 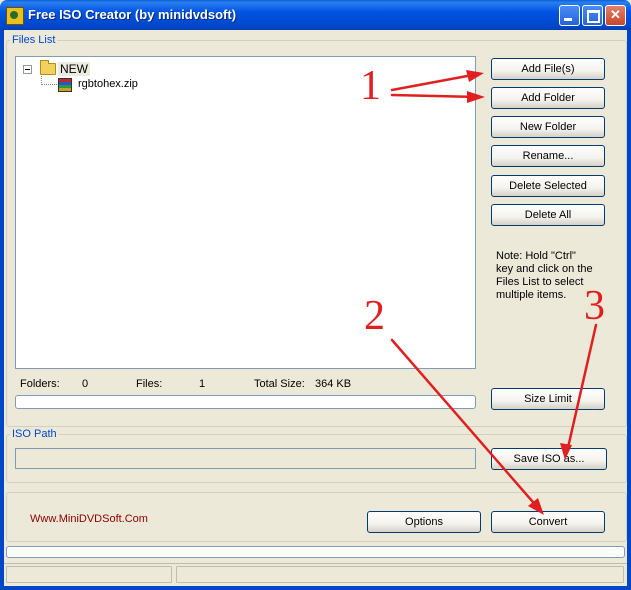 I want to click on delete-all-button: Delete All, so click(x=548, y=215).